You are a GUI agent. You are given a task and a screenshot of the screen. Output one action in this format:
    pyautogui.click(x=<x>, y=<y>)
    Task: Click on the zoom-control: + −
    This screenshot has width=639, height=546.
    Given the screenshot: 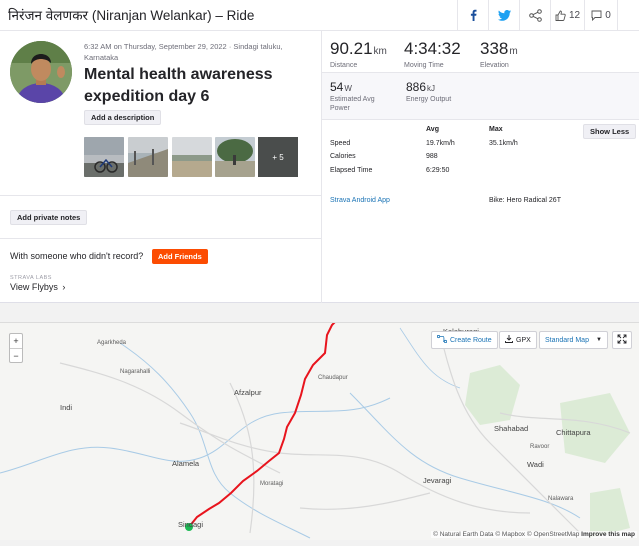 What is the action you would take?
    pyautogui.click(x=16, y=348)
    